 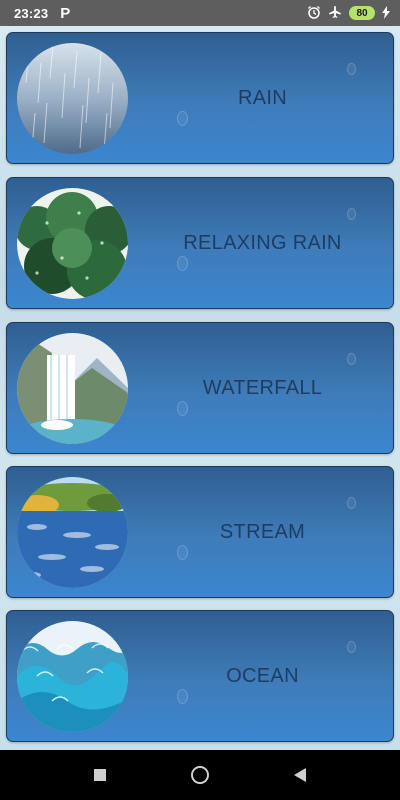 What do you see at coordinates (31, 13) in the screenshot?
I see `status-time: 23:23` at bounding box center [31, 13].